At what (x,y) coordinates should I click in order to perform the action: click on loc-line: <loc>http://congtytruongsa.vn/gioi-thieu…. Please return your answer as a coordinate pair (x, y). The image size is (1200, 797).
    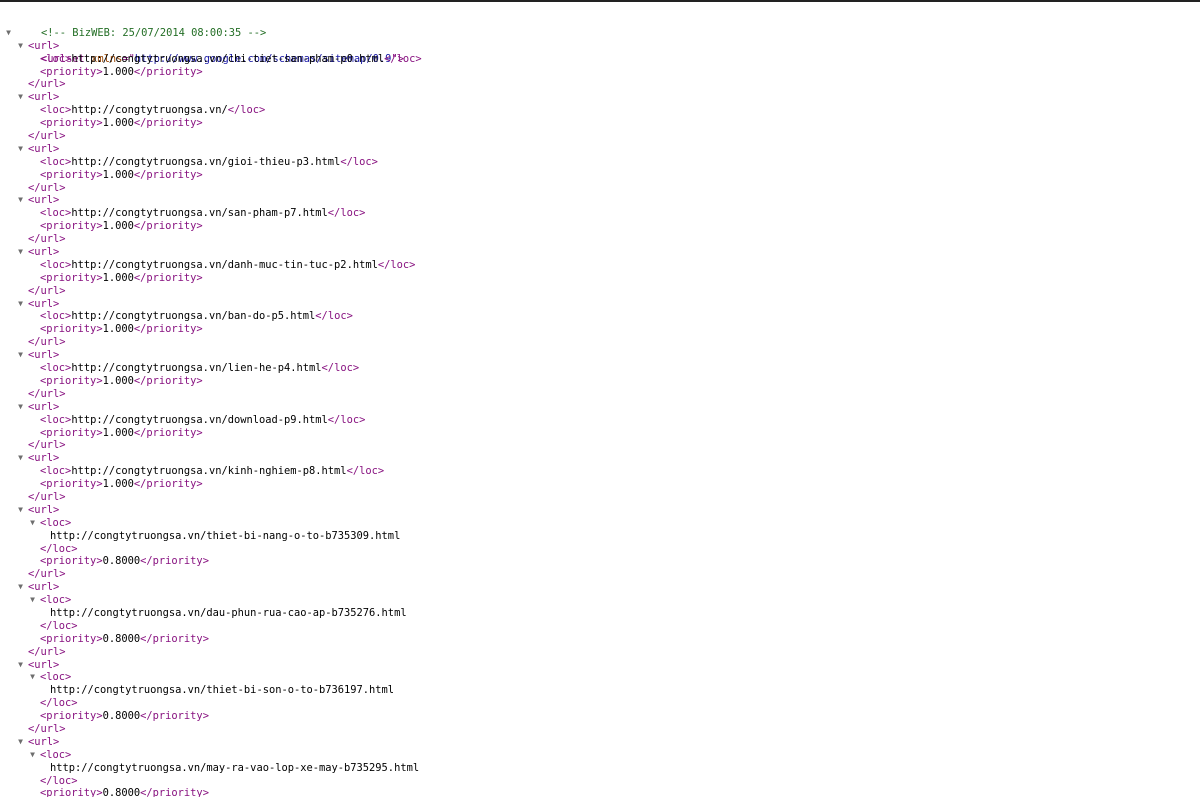
    Looking at the image, I should click on (209, 161).